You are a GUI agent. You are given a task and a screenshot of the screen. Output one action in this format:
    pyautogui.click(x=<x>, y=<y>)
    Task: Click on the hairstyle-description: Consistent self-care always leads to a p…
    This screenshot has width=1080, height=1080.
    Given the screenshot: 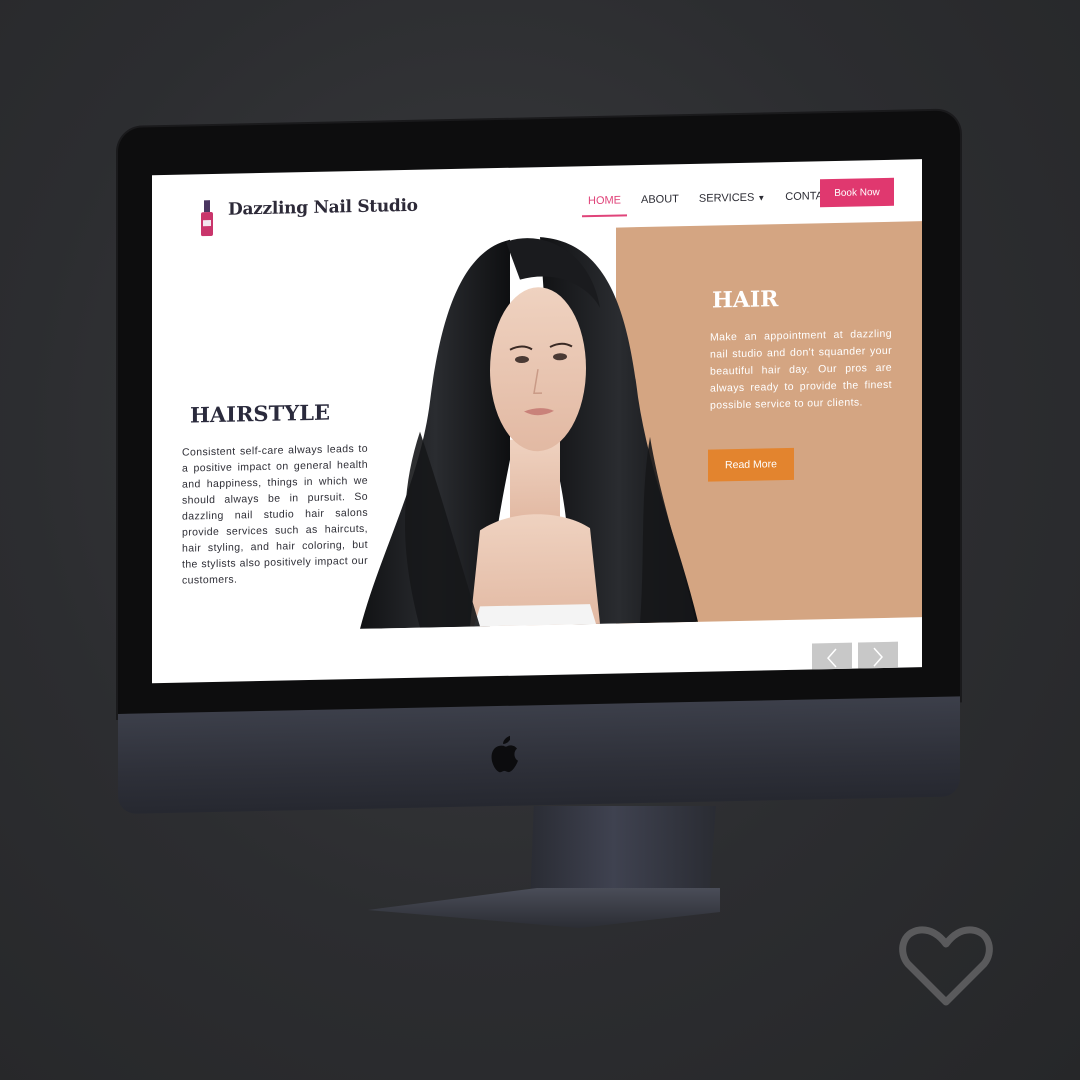 What is the action you would take?
    pyautogui.click(x=275, y=514)
    